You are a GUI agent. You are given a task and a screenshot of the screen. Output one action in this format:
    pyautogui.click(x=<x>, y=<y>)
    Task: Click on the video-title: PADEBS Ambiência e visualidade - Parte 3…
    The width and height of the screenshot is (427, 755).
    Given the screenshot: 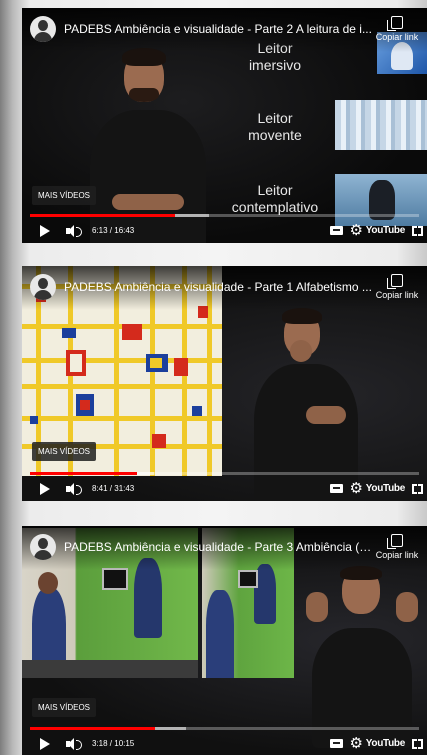 What is the action you would take?
    pyautogui.click(x=219, y=547)
    